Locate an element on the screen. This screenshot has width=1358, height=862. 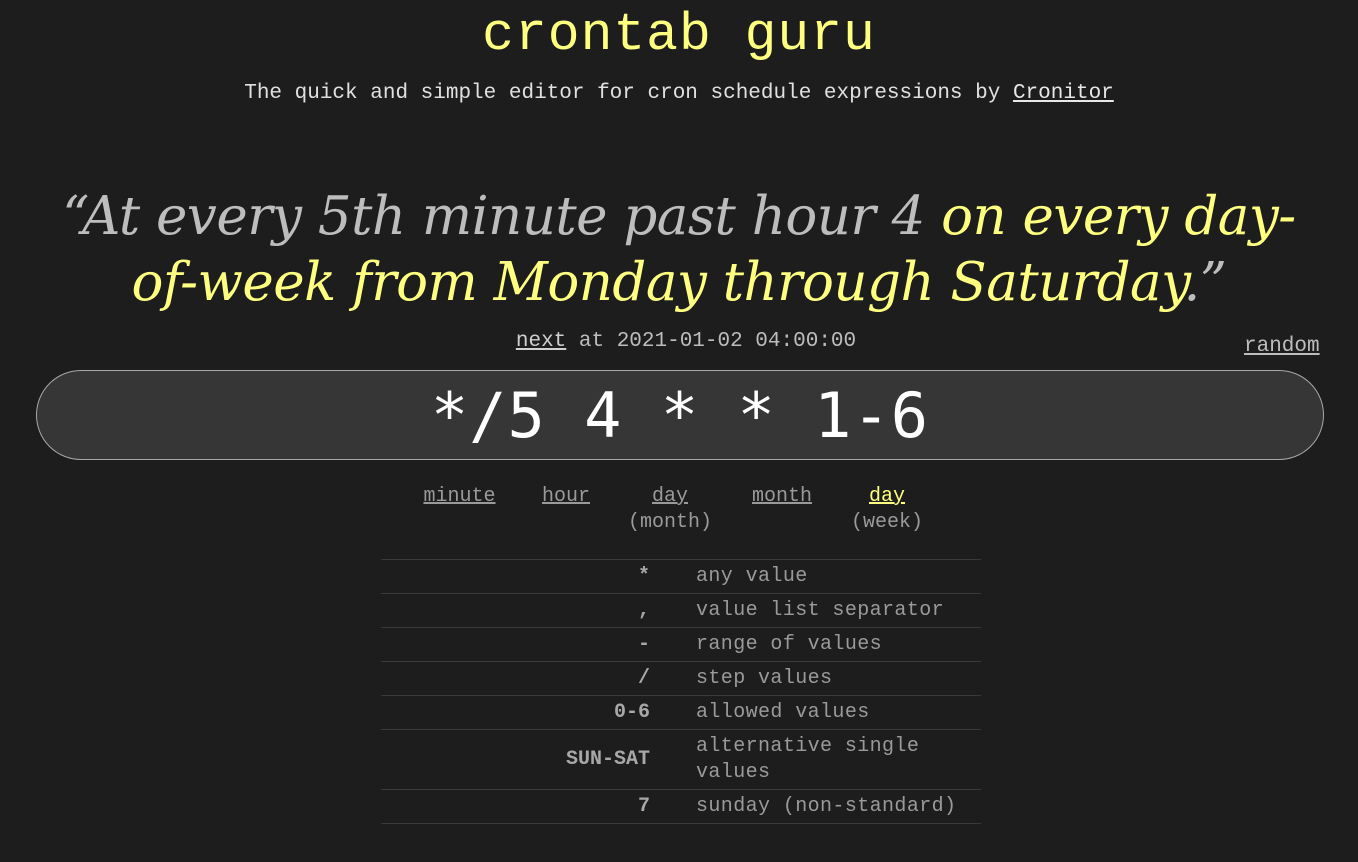
tab-month-label: month is located at coordinates (781, 496).